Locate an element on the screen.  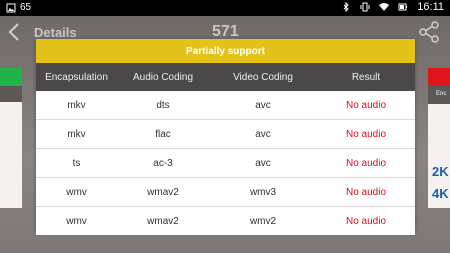
background-resolution-label: 2K is located at coordinates (440, 171).